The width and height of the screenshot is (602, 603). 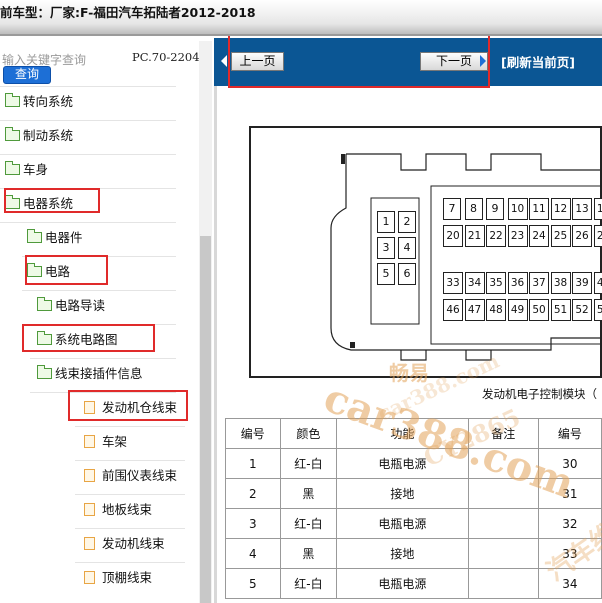 I want to click on tree-item-frame: 车架, so click(x=105, y=442).